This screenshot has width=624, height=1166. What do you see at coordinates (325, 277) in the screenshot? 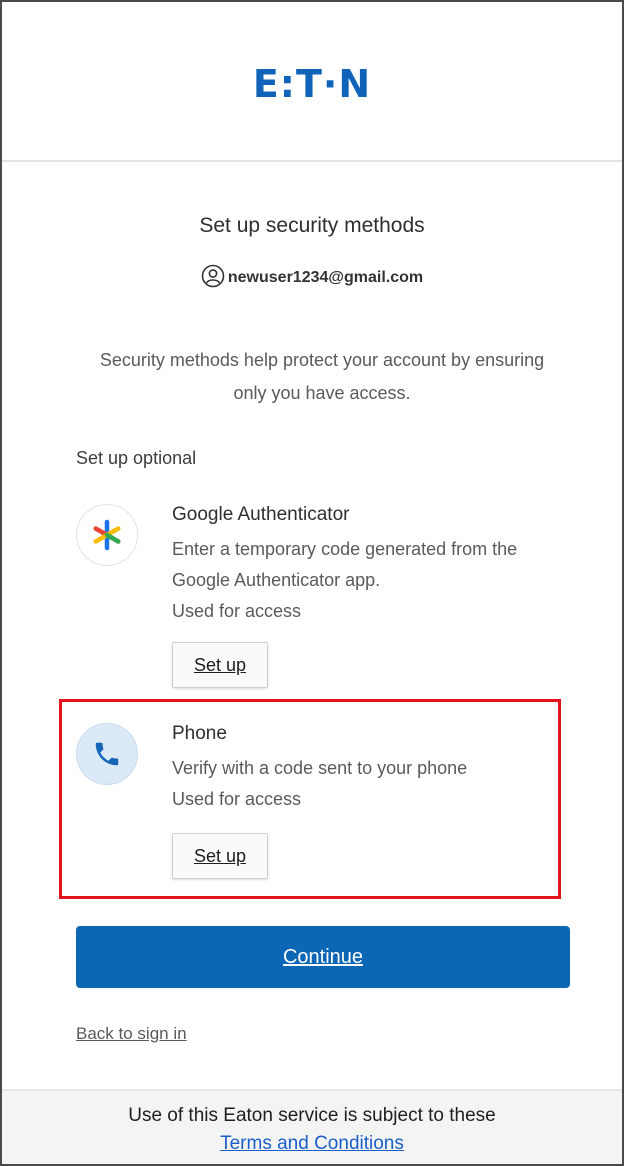
I see `account-email: newuser1234@gmail.com` at bounding box center [325, 277].